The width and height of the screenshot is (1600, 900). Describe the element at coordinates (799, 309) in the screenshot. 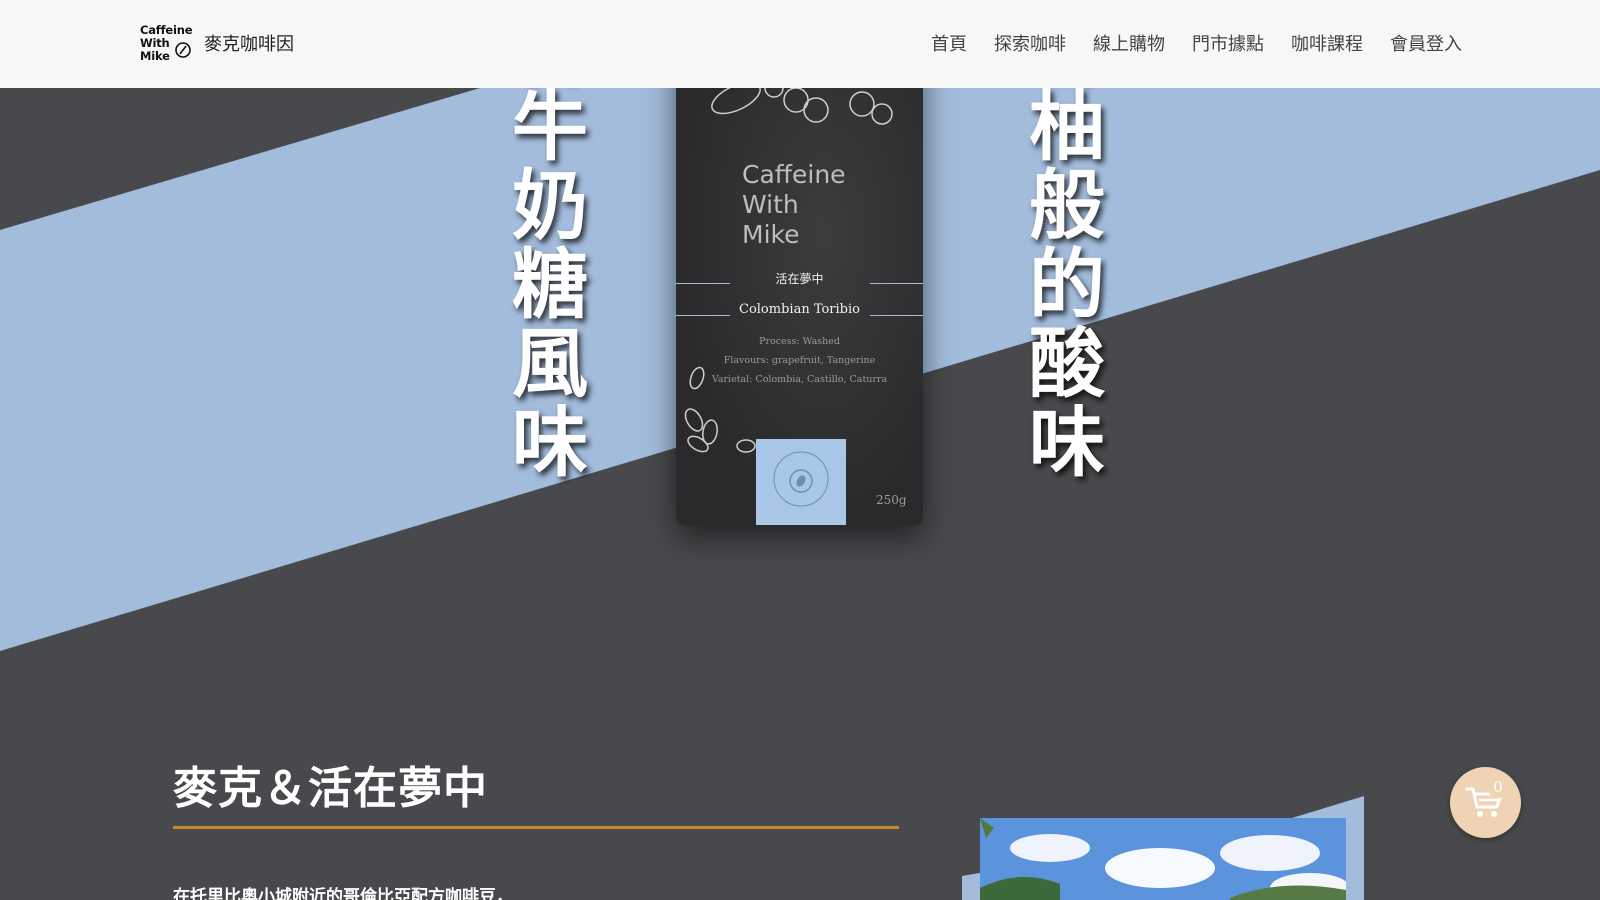

I see `bag-name-en: Colombian Toribio` at that location.